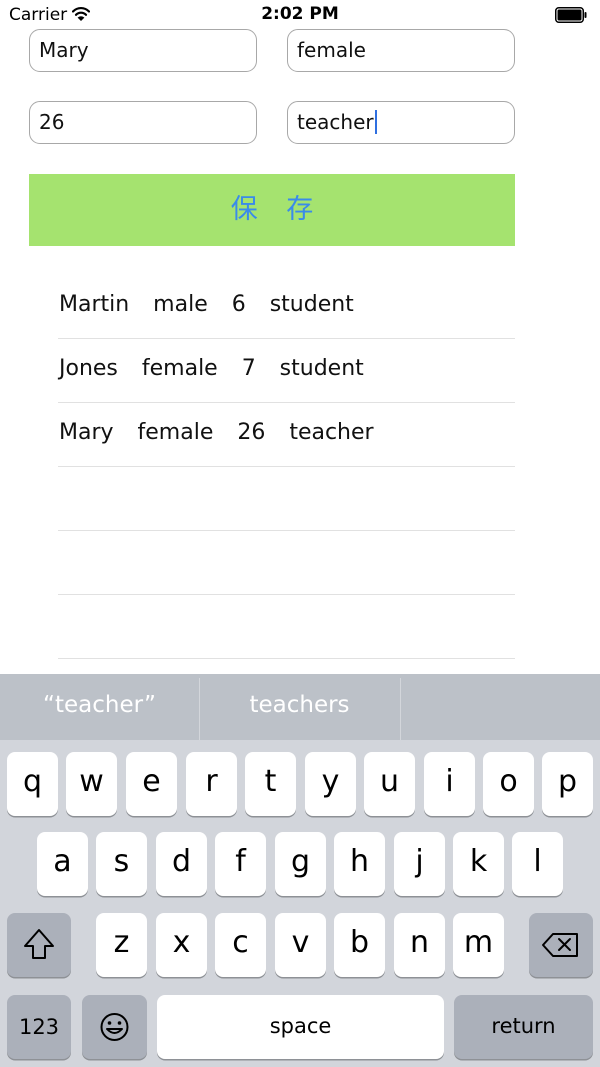  What do you see at coordinates (211, 368) in the screenshot?
I see `row-text: Jones female 7 student` at bounding box center [211, 368].